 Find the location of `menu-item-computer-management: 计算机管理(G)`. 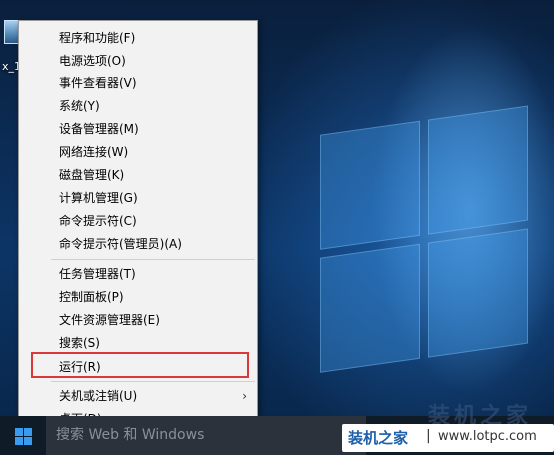

menu-item-computer-management: 计算机管理(G) is located at coordinates (138, 198).